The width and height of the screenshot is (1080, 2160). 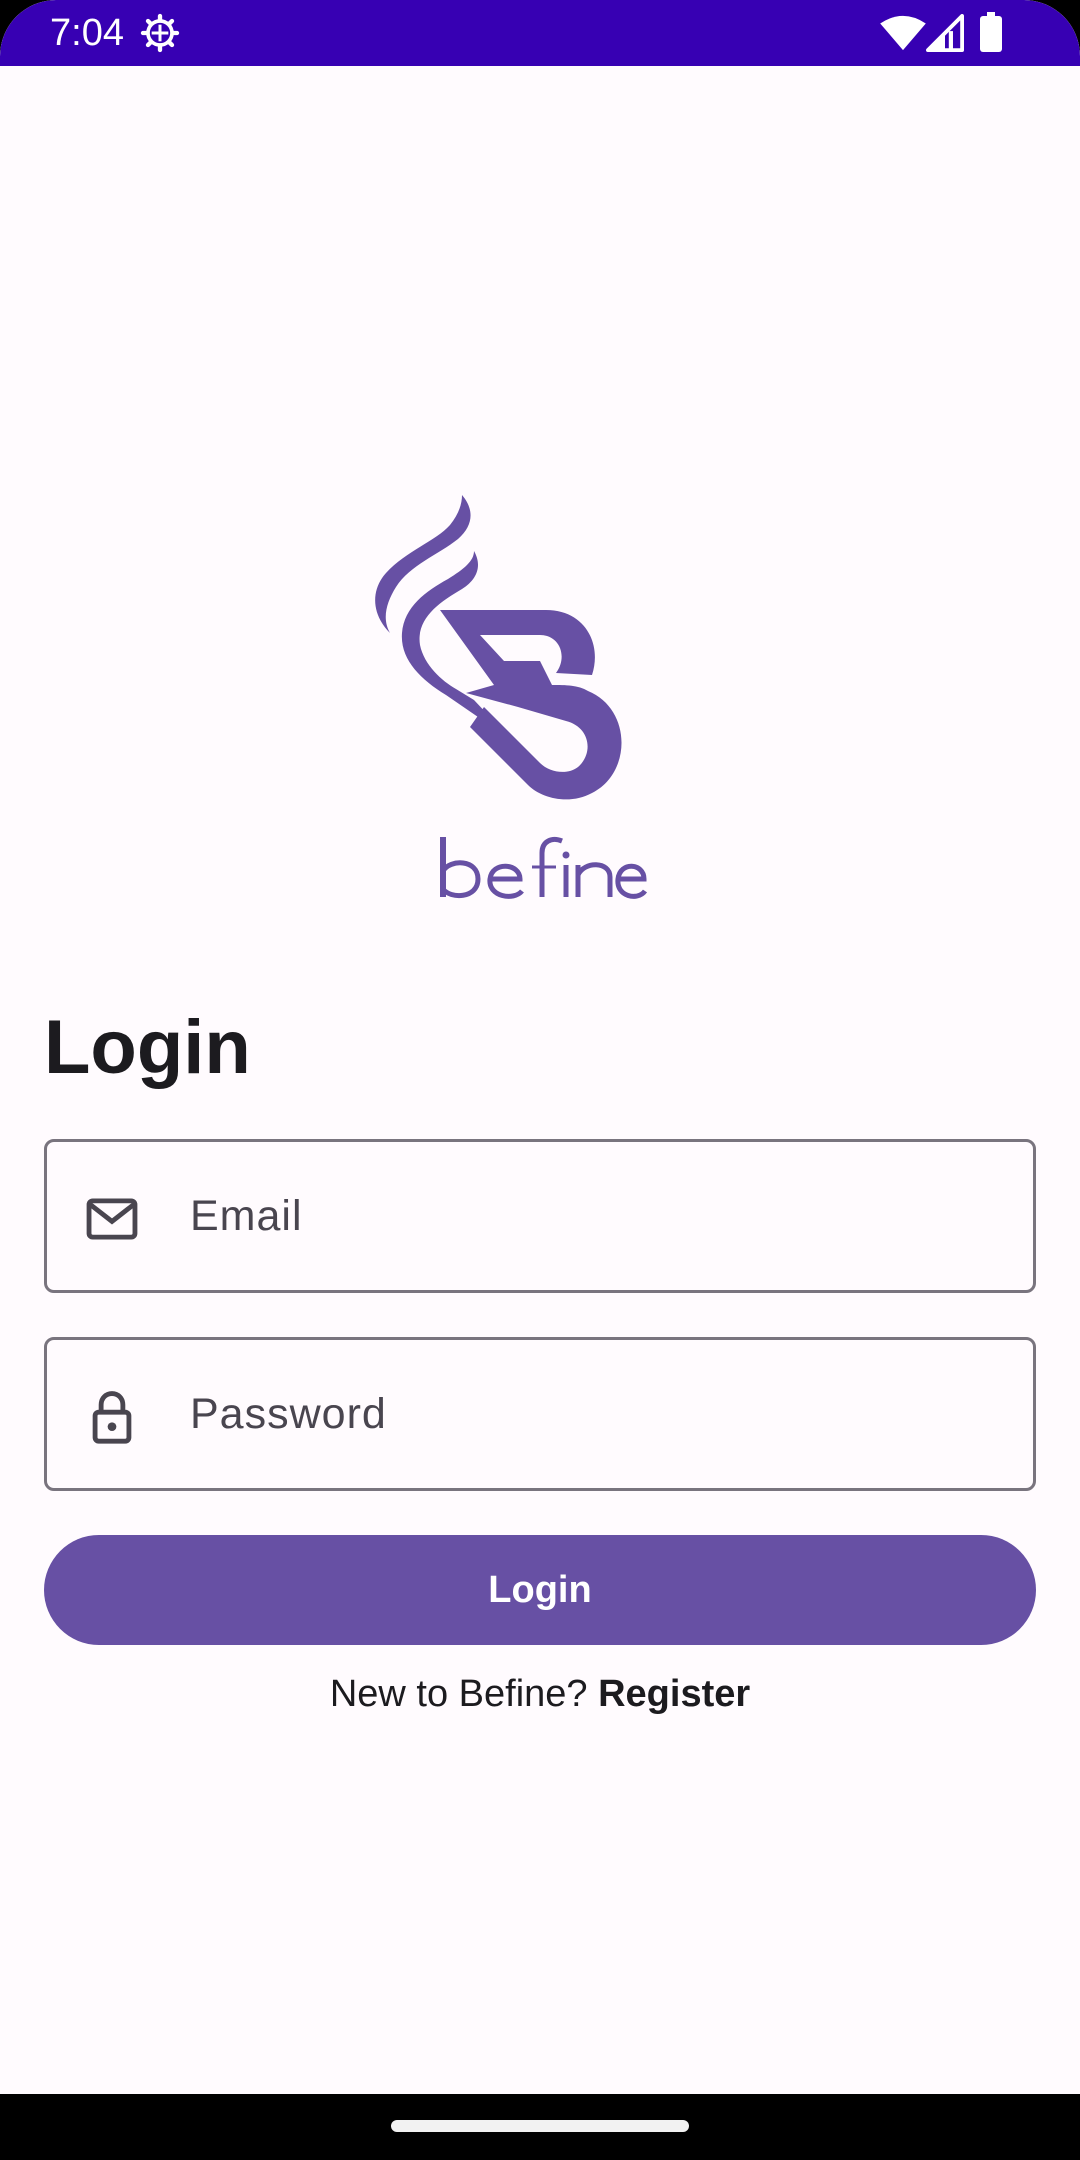 I want to click on email-input, so click(x=590, y=1216).